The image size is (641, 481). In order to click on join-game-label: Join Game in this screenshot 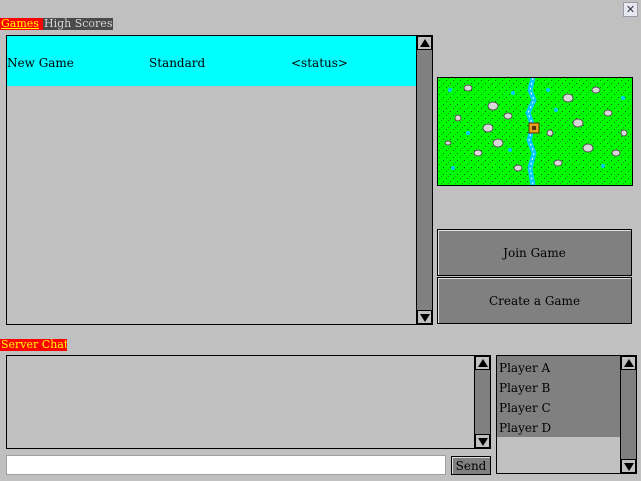, I will do `click(534, 253)`.